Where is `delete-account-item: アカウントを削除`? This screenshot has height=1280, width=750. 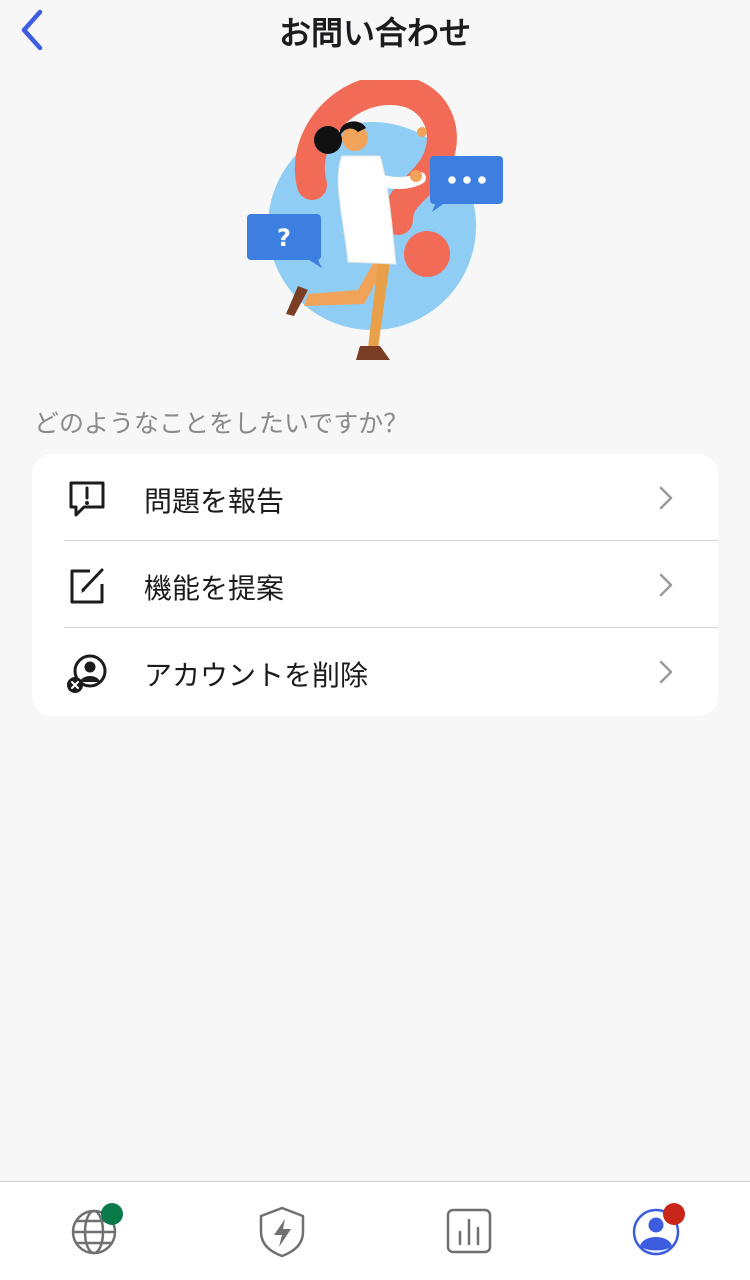
delete-account-item: アカウントを削除 is located at coordinates (375, 671).